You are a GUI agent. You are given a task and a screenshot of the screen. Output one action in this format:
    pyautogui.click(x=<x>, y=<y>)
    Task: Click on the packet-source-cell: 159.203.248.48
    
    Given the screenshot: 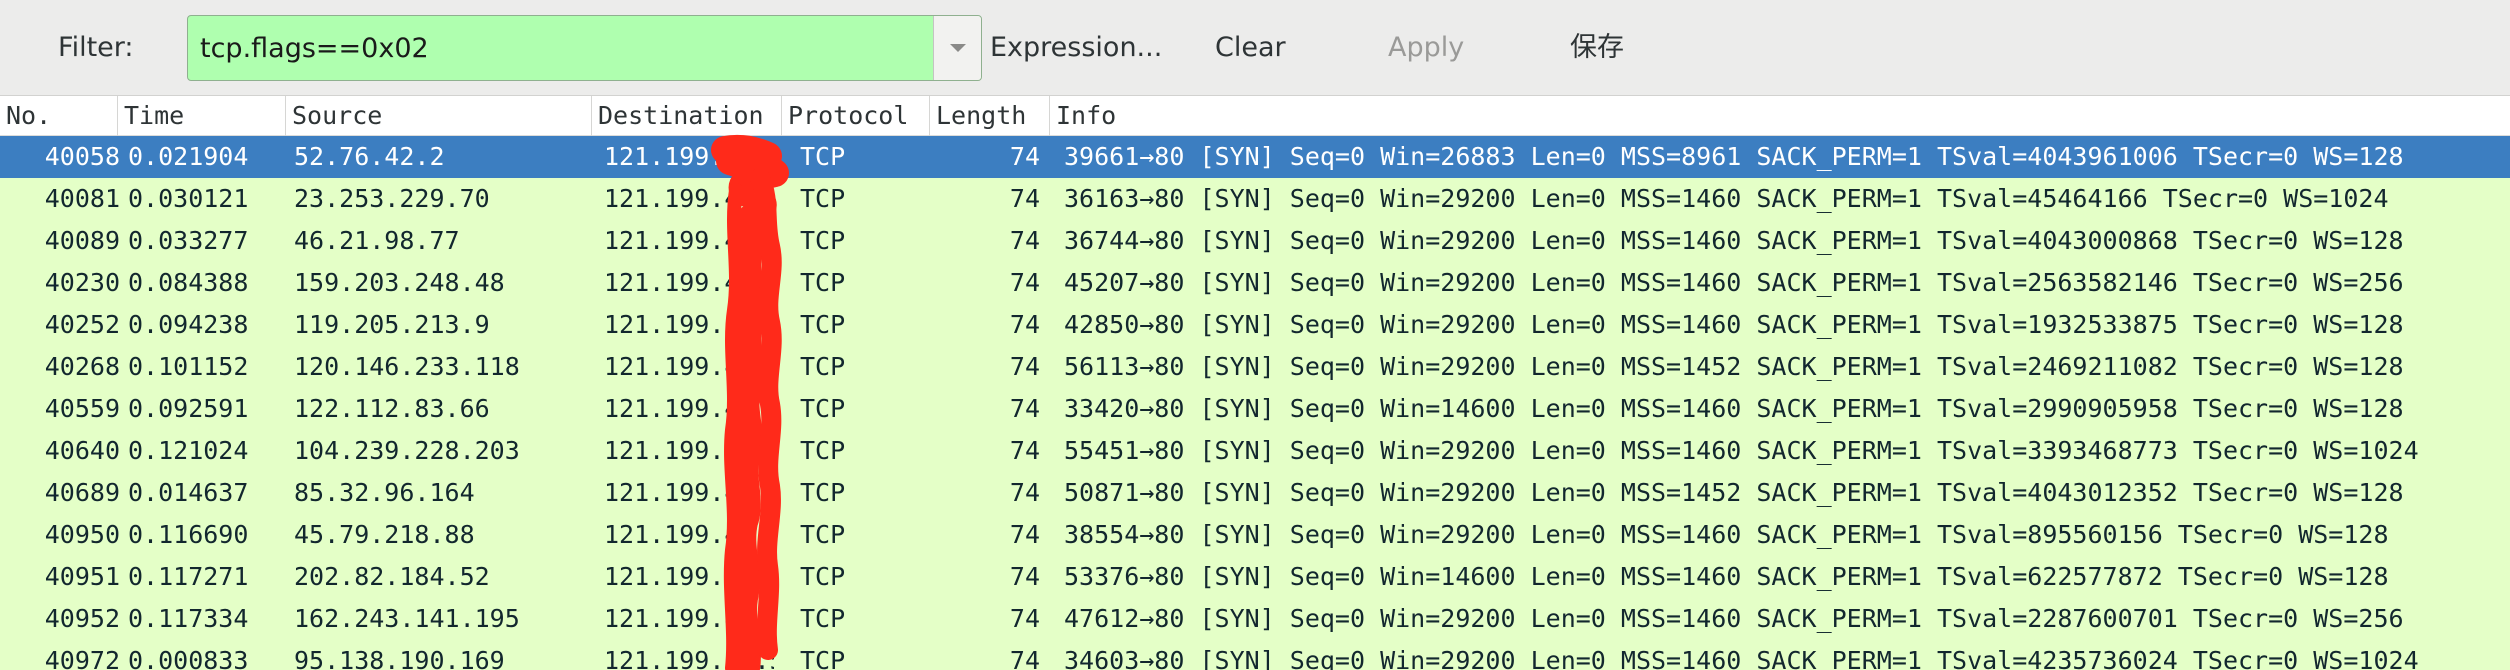 What is the action you would take?
    pyautogui.click(x=399, y=282)
    